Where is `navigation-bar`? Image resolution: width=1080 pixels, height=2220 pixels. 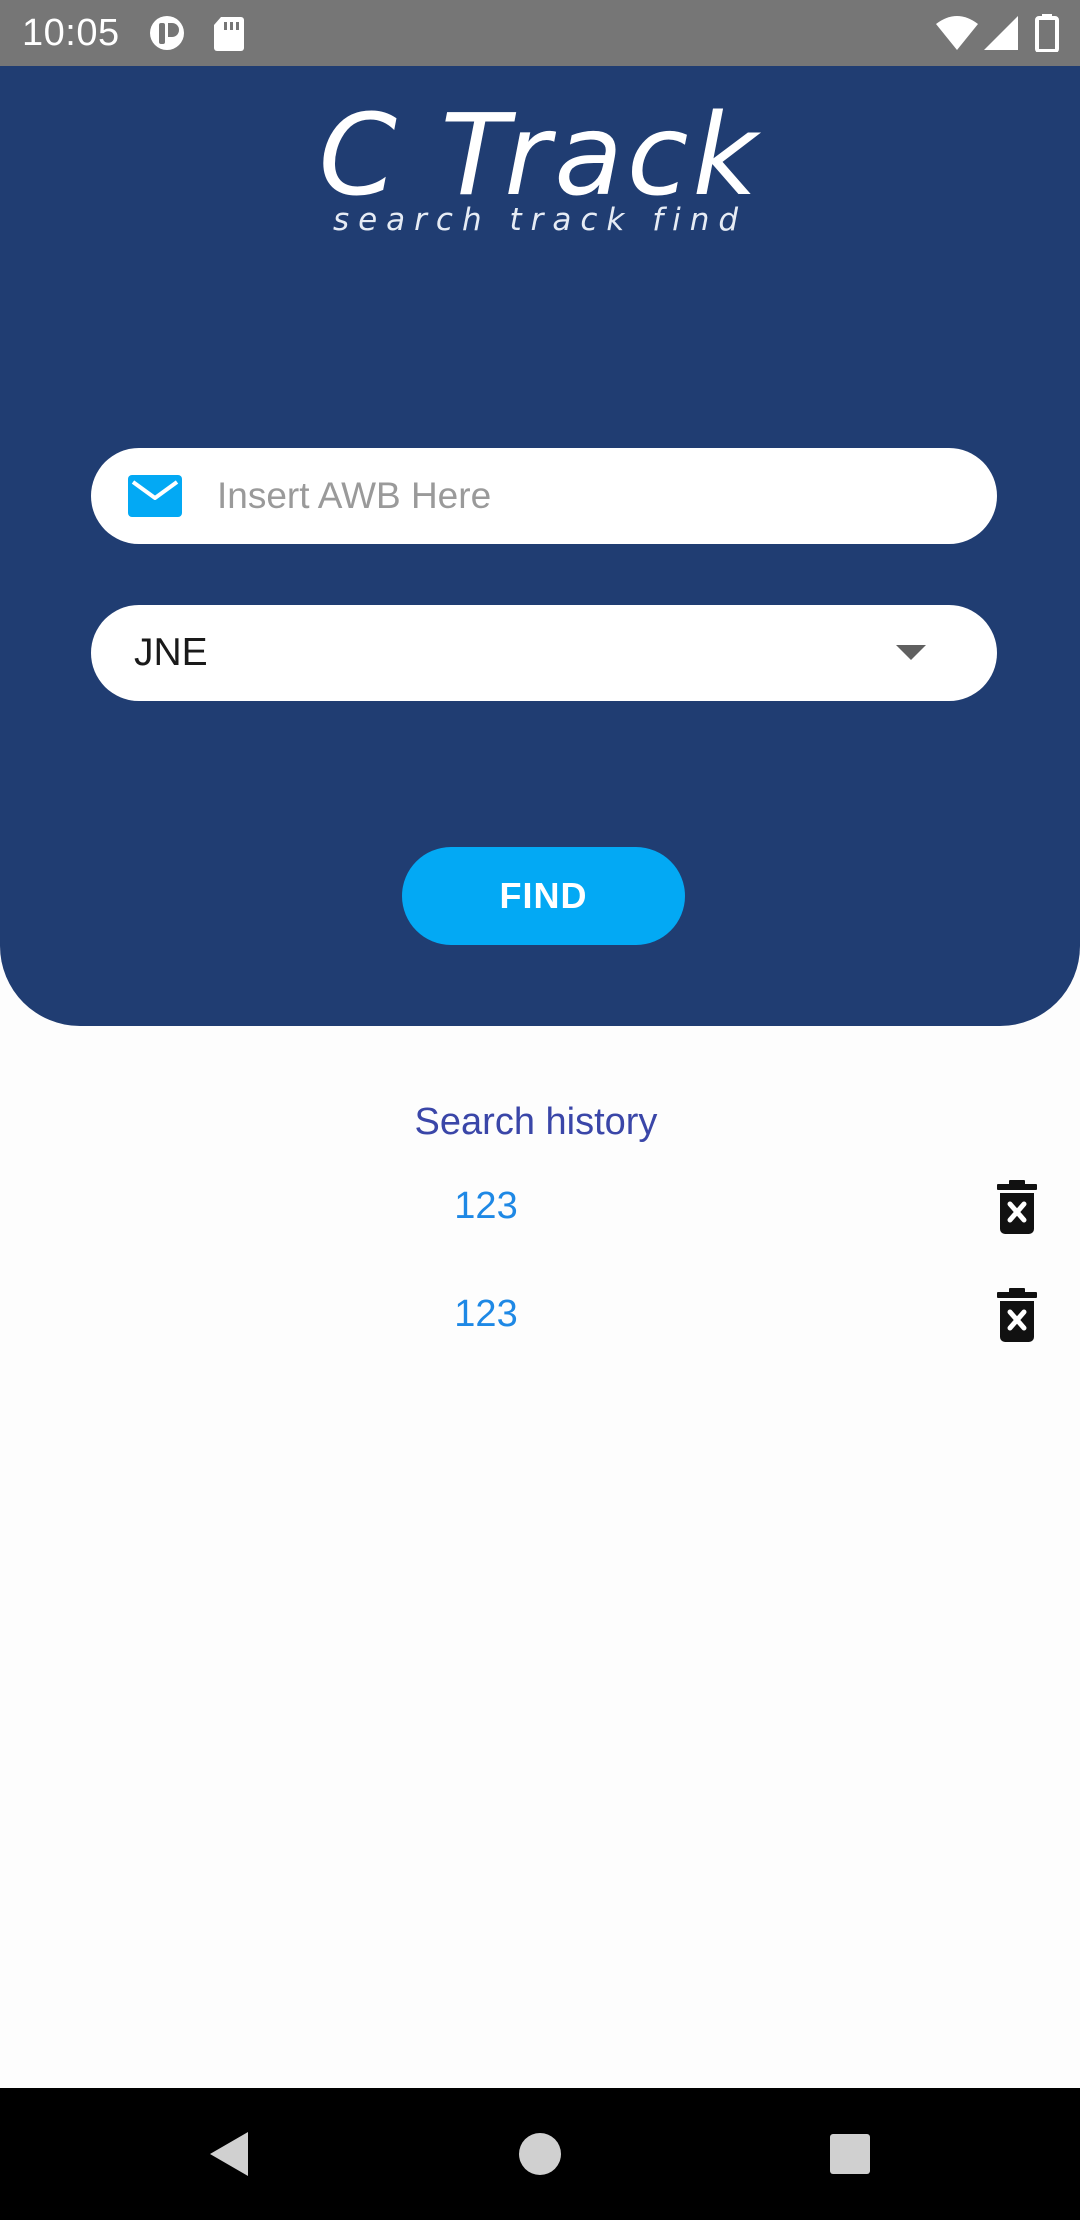 navigation-bar is located at coordinates (540, 2154).